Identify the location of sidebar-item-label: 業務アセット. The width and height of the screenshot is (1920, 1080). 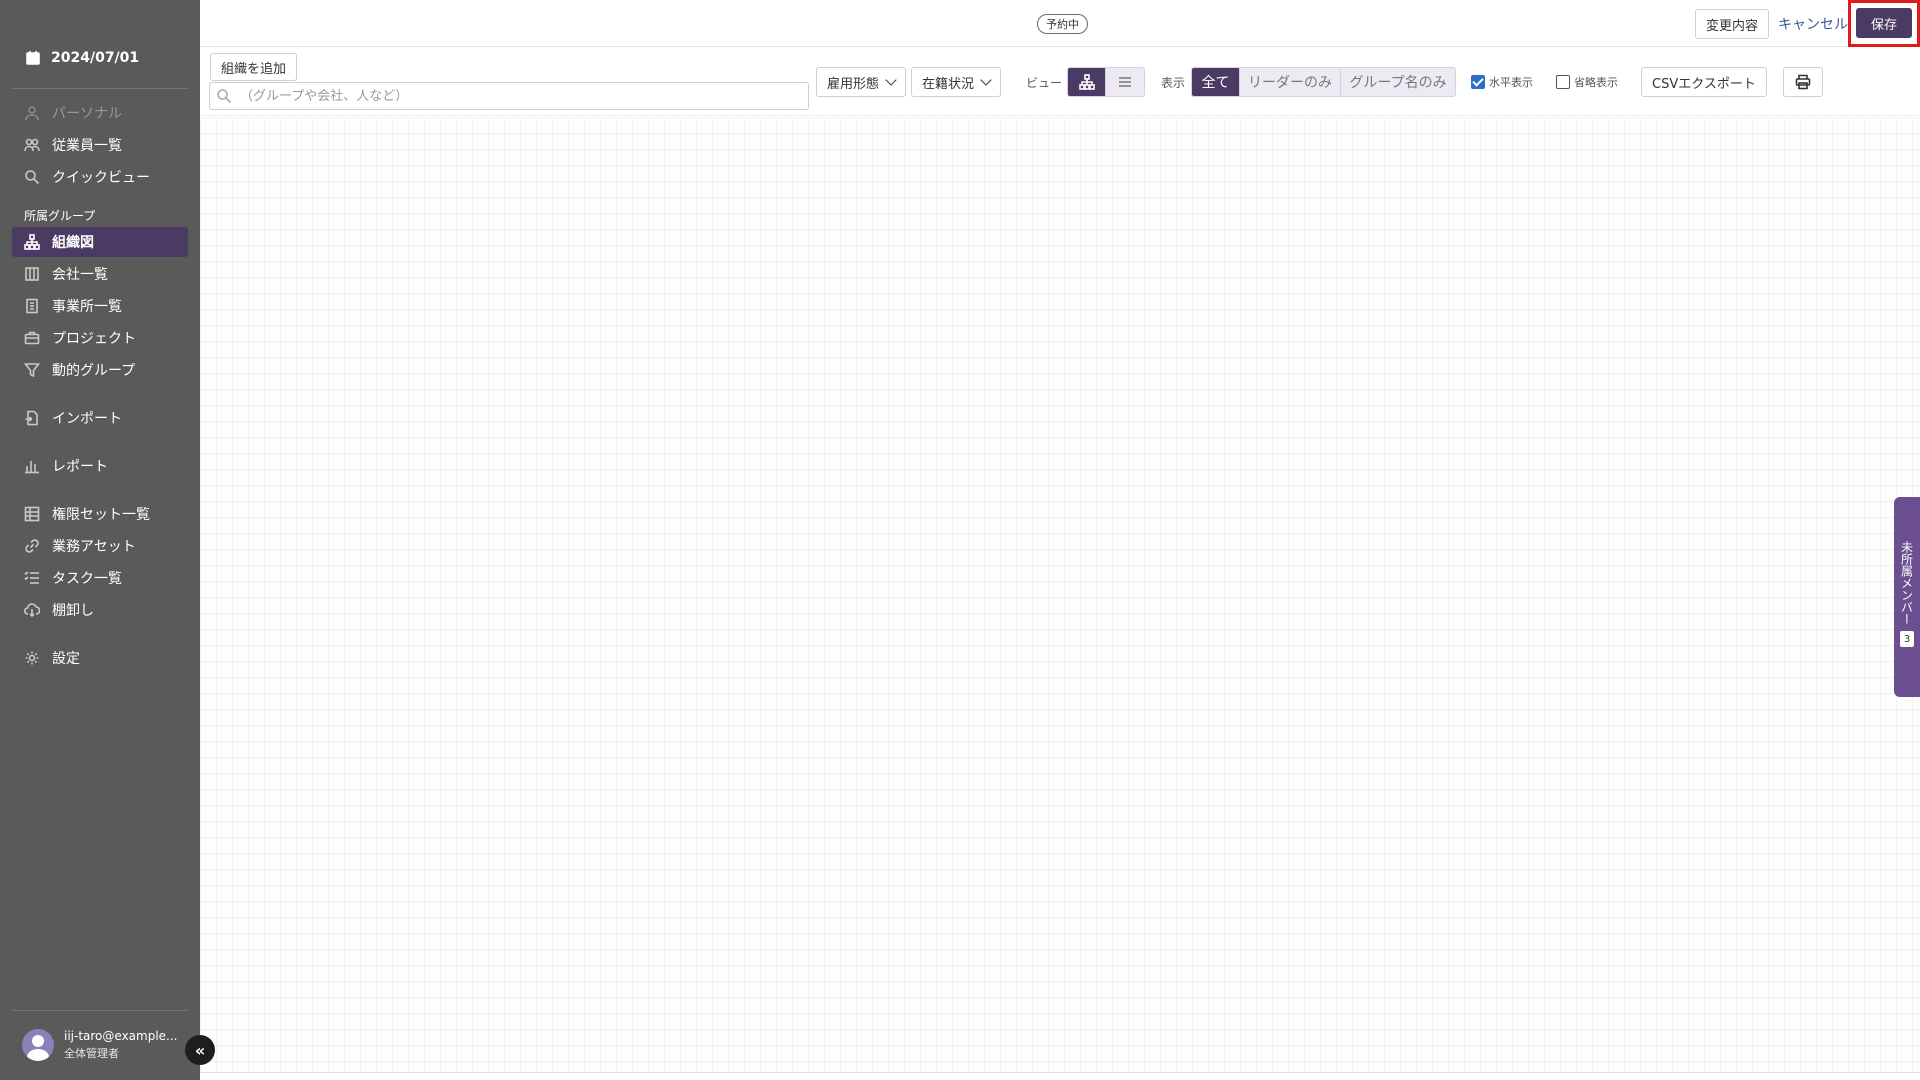
(94, 547).